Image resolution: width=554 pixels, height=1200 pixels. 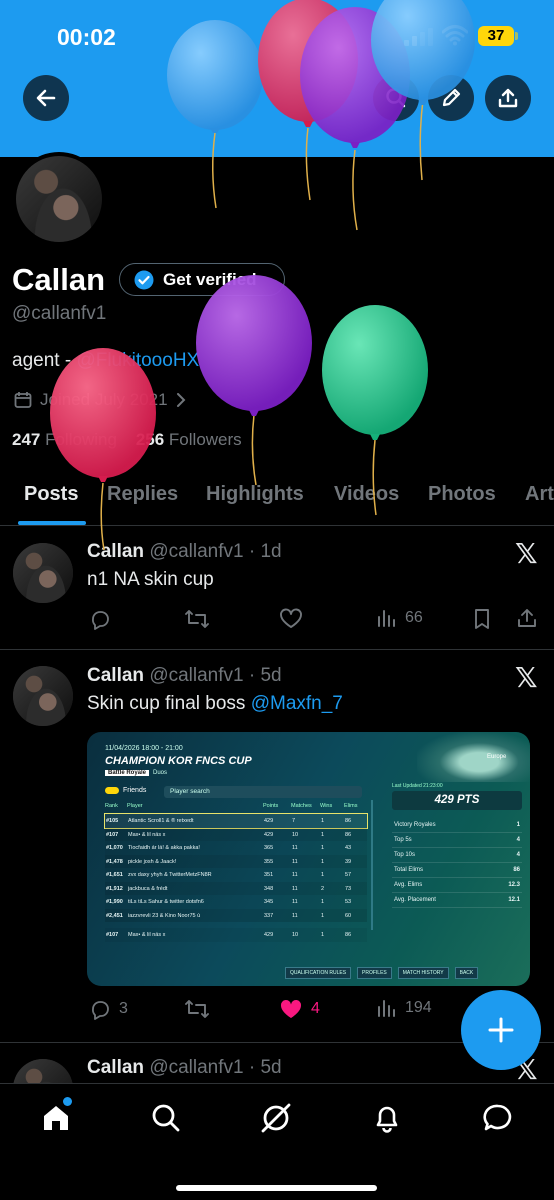 I want to click on status-time: 00:02, so click(x=86, y=37).